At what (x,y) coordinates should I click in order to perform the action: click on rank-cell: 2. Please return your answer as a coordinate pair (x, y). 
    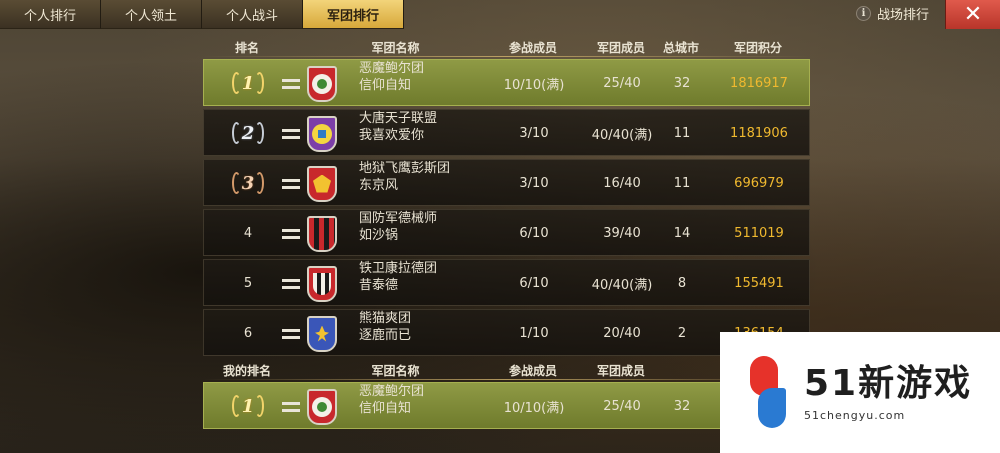
    Looking at the image, I should click on (248, 133).